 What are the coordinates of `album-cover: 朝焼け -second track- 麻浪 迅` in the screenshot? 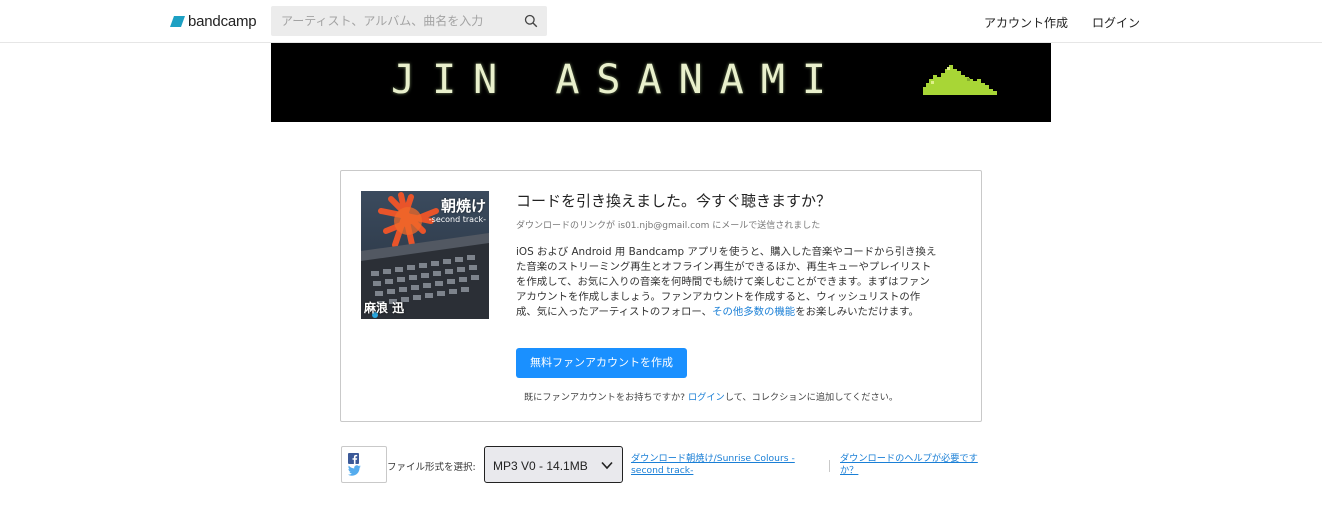 It's located at (425, 255).